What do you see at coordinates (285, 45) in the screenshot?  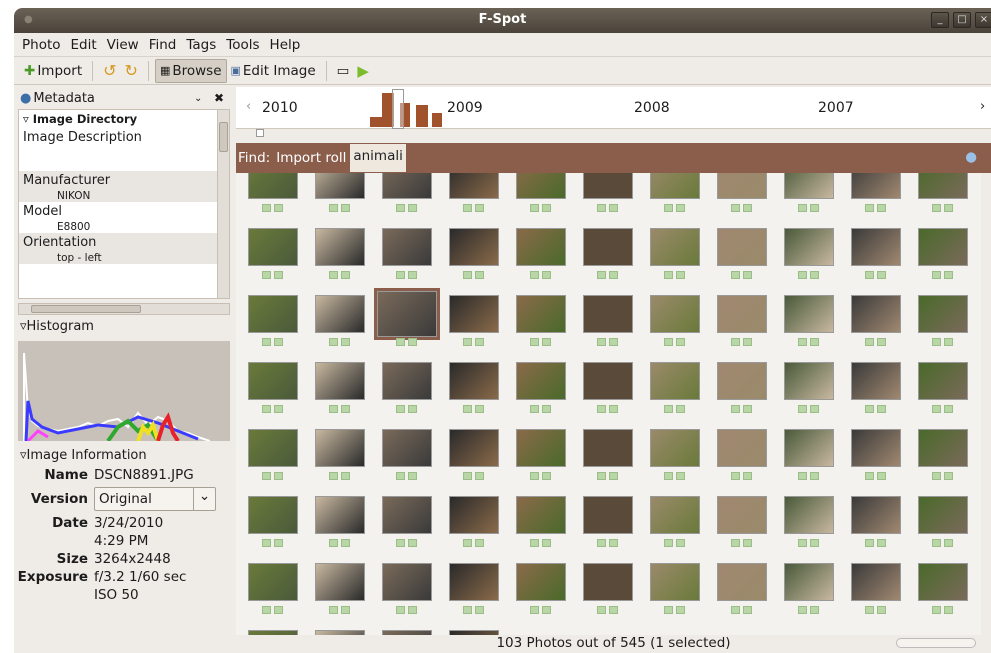 I see `menu-help: Help` at bounding box center [285, 45].